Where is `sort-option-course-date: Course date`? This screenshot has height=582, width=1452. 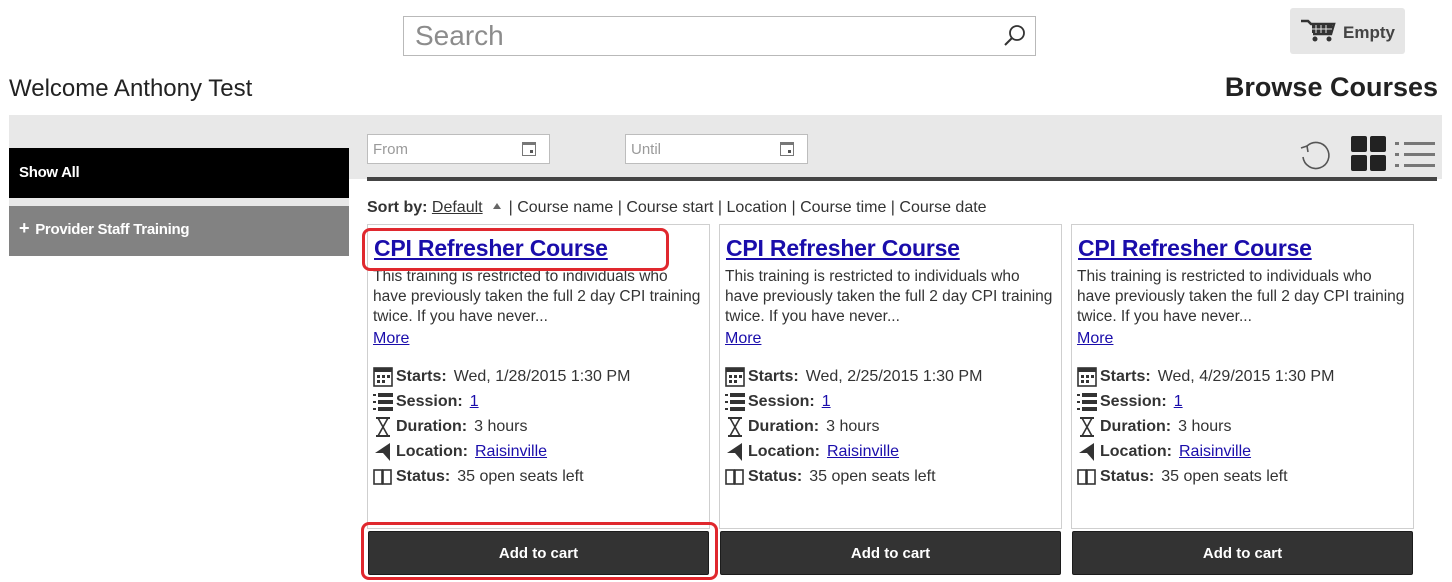 sort-option-course-date: Course date is located at coordinates (942, 207).